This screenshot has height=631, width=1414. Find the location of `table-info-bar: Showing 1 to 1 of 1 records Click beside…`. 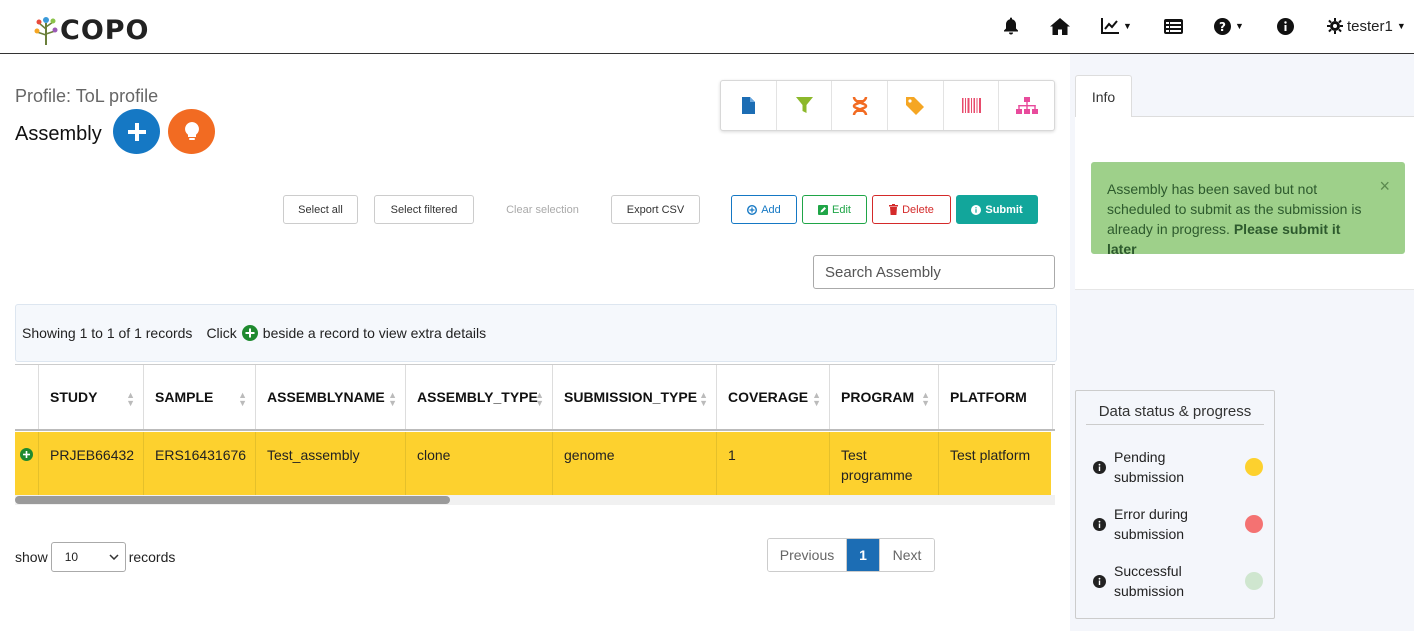

table-info-bar: Showing 1 to 1 of 1 records Click beside… is located at coordinates (536, 333).